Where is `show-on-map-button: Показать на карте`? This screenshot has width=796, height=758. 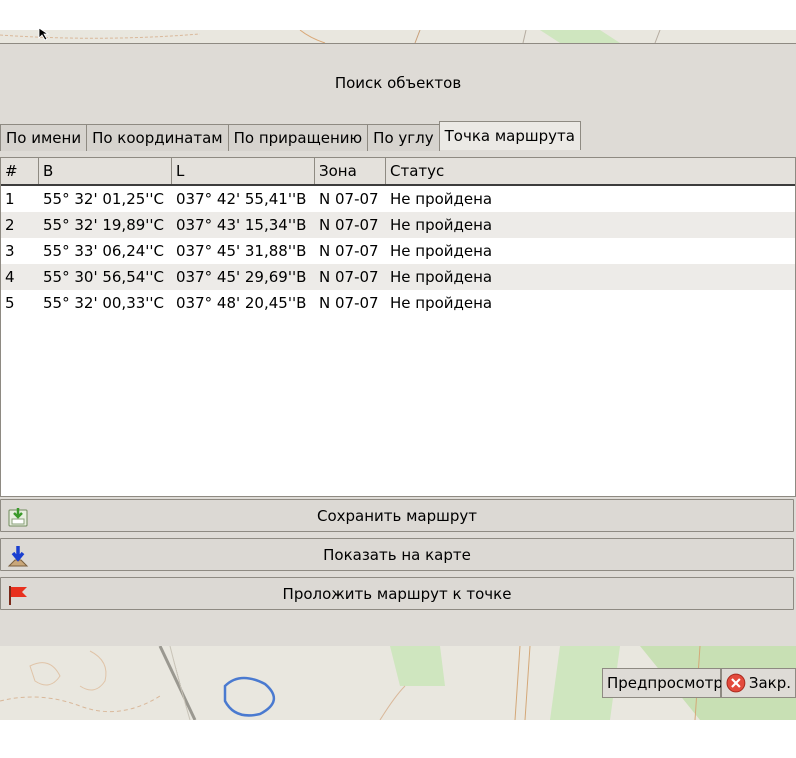 show-on-map-button: Показать на карте is located at coordinates (397, 554).